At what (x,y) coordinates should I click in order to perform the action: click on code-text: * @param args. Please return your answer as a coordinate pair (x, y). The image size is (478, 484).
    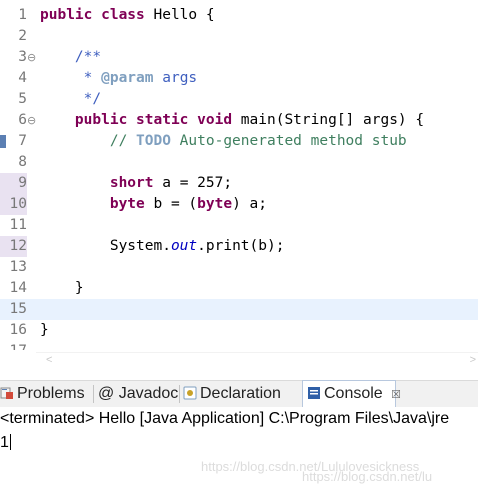
    Looking at the image, I should click on (119, 78).